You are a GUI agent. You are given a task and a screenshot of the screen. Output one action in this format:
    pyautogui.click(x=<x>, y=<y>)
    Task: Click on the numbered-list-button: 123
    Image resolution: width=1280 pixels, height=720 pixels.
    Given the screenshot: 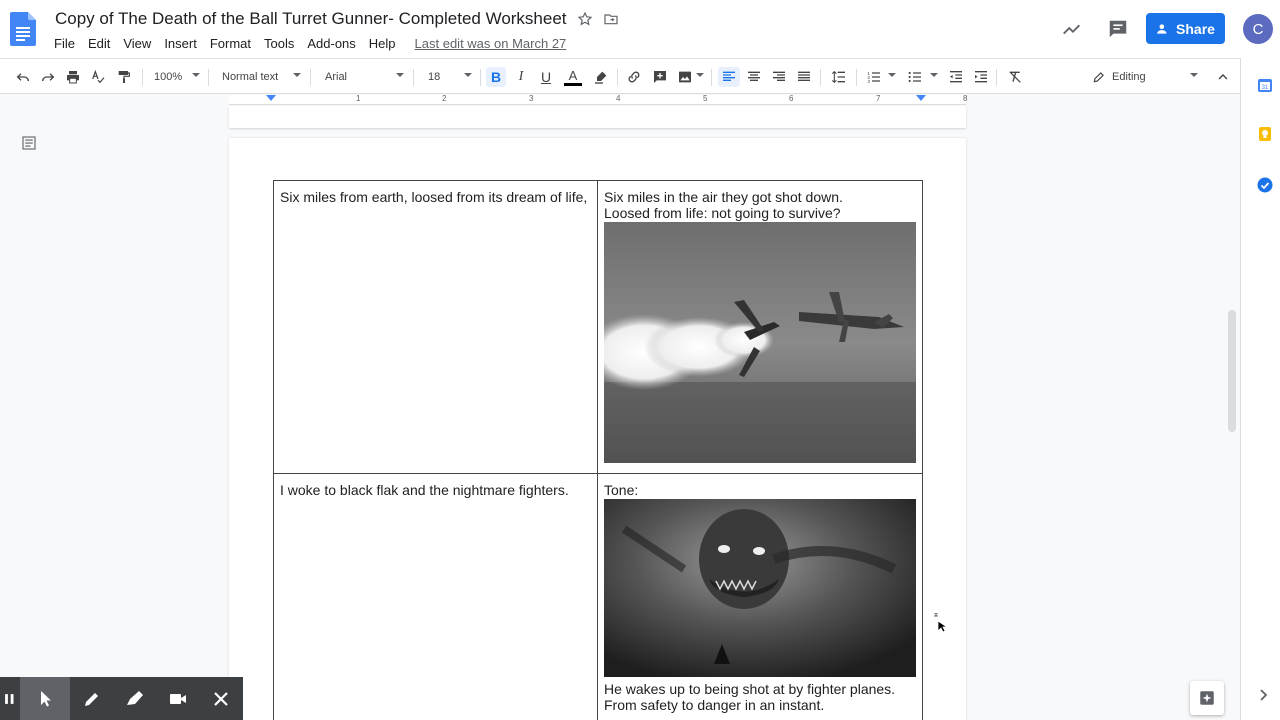 What is the action you would take?
    pyautogui.click(x=874, y=77)
    